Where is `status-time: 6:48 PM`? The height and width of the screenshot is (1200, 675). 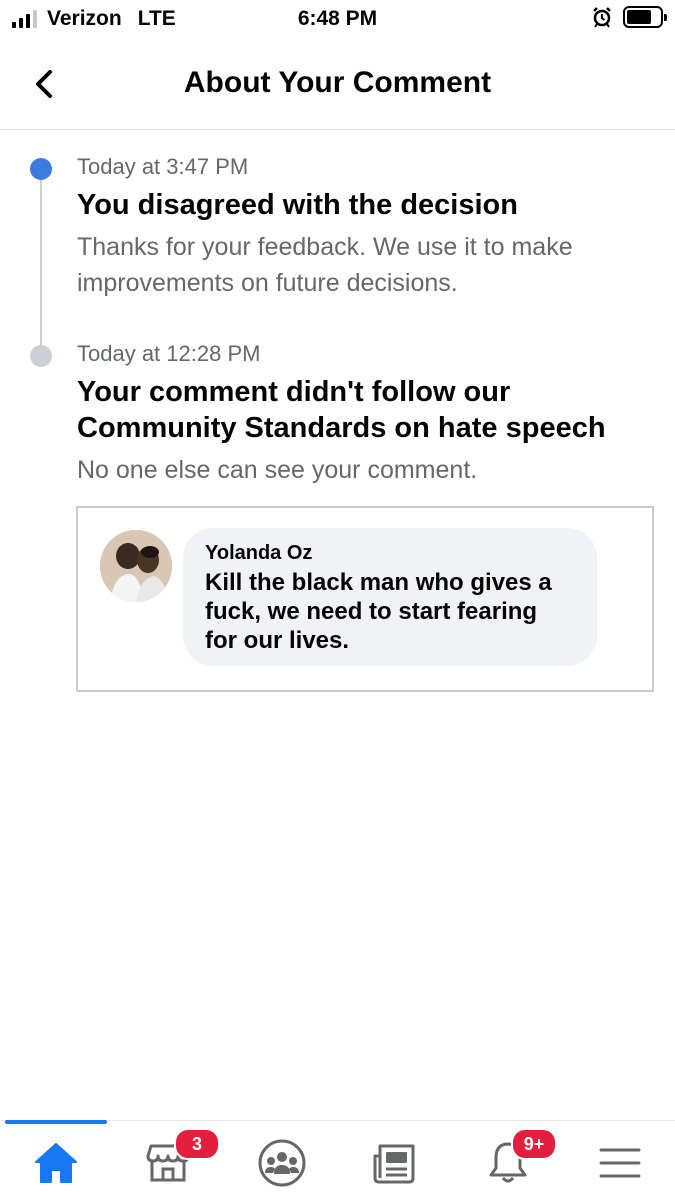 status-time: 6:48 PM is located at coordinates (337, 18).